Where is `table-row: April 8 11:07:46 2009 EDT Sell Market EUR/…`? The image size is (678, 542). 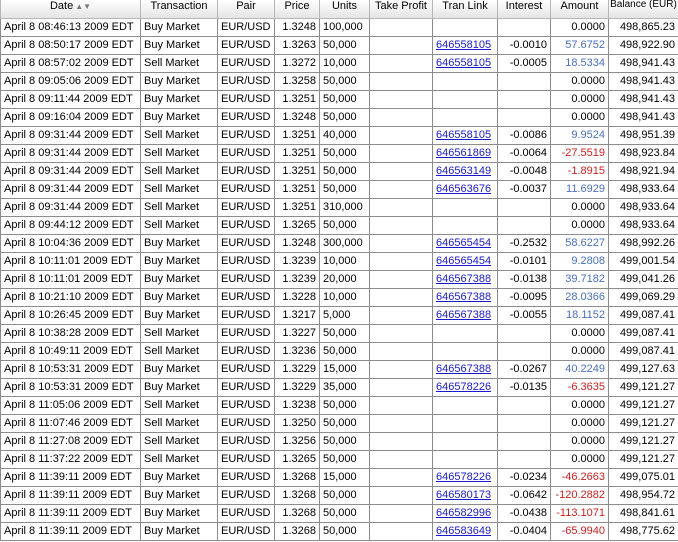 table-row: April 8 11:07:46 2009 EDT Sell Market EUR/… is located at coordinates (339, 423).